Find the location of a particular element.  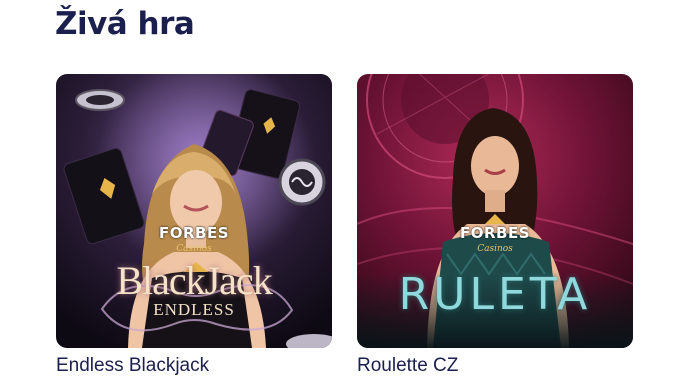

game-art-title: BlackJack is located at coordinates (194, 280).